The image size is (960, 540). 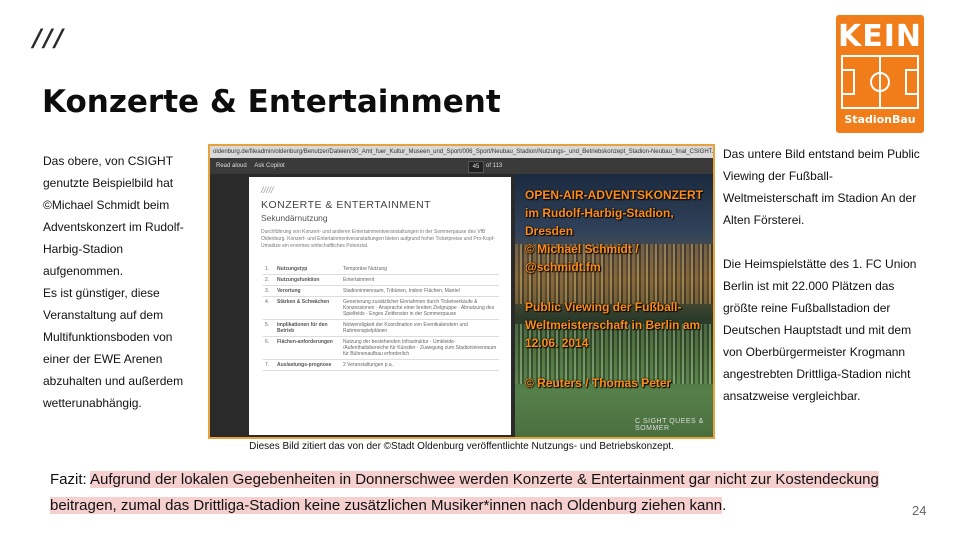 What do you see at coordinates (476, 167) in the screenshot?
I see `pdf-page-number: 45` at bounding box center [476, 167].